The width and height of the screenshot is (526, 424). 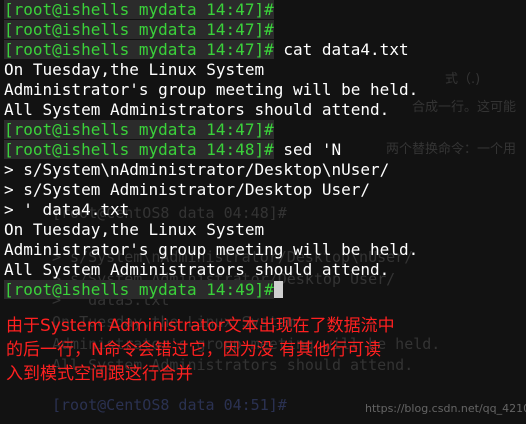 I want to click on annotation-line: 由于System Administrator文本出现在了数据流中, so click(x=200, y=326).